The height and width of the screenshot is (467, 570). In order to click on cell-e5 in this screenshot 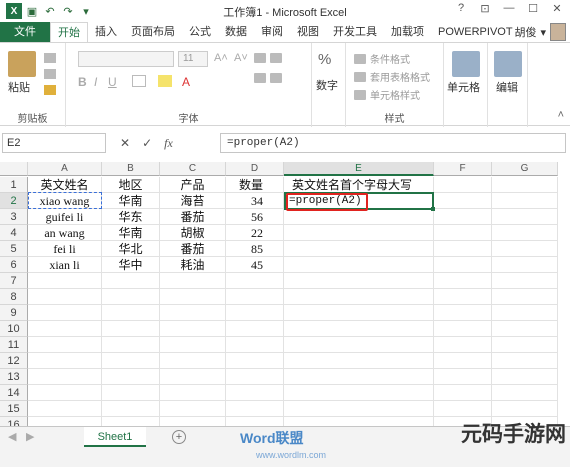, I will do `click(359, 249)`.